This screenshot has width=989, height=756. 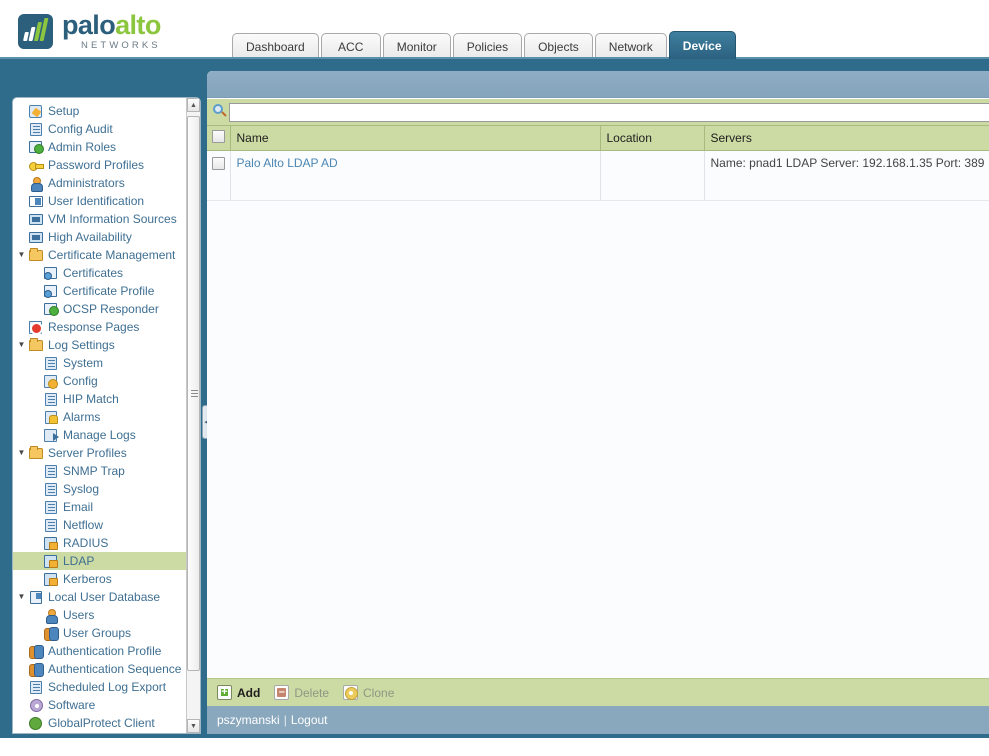 I want to click on column-header-servers: Servers, so click(x=846, y=138).